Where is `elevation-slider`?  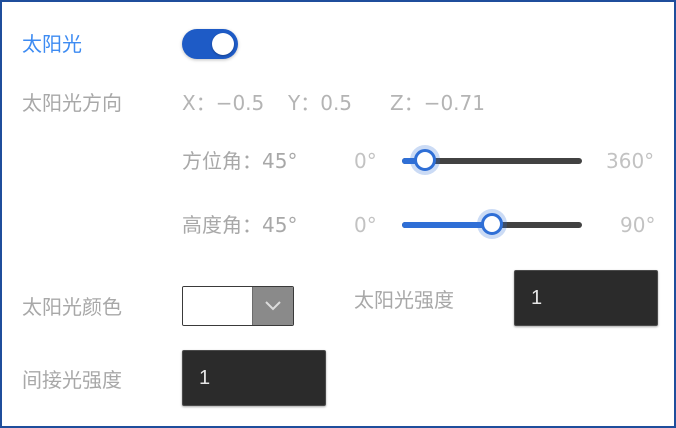
elevation-slider is located at coordinates (492, 225).